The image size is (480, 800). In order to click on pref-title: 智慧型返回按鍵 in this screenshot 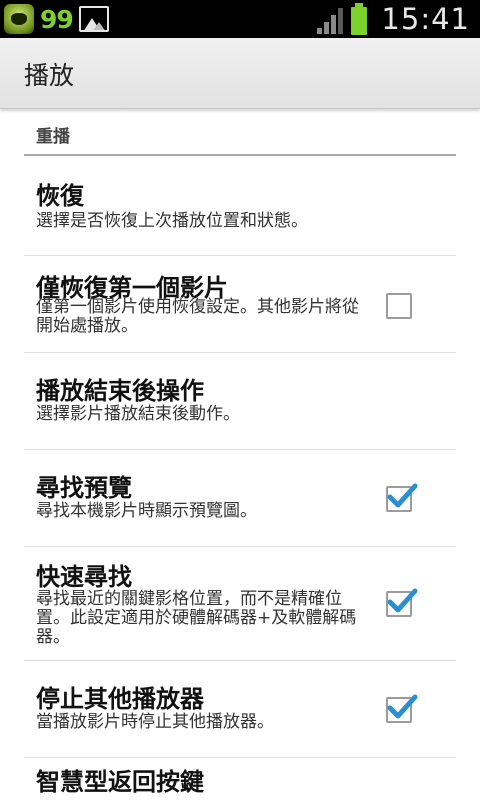, I will do `click(120, 782)`.